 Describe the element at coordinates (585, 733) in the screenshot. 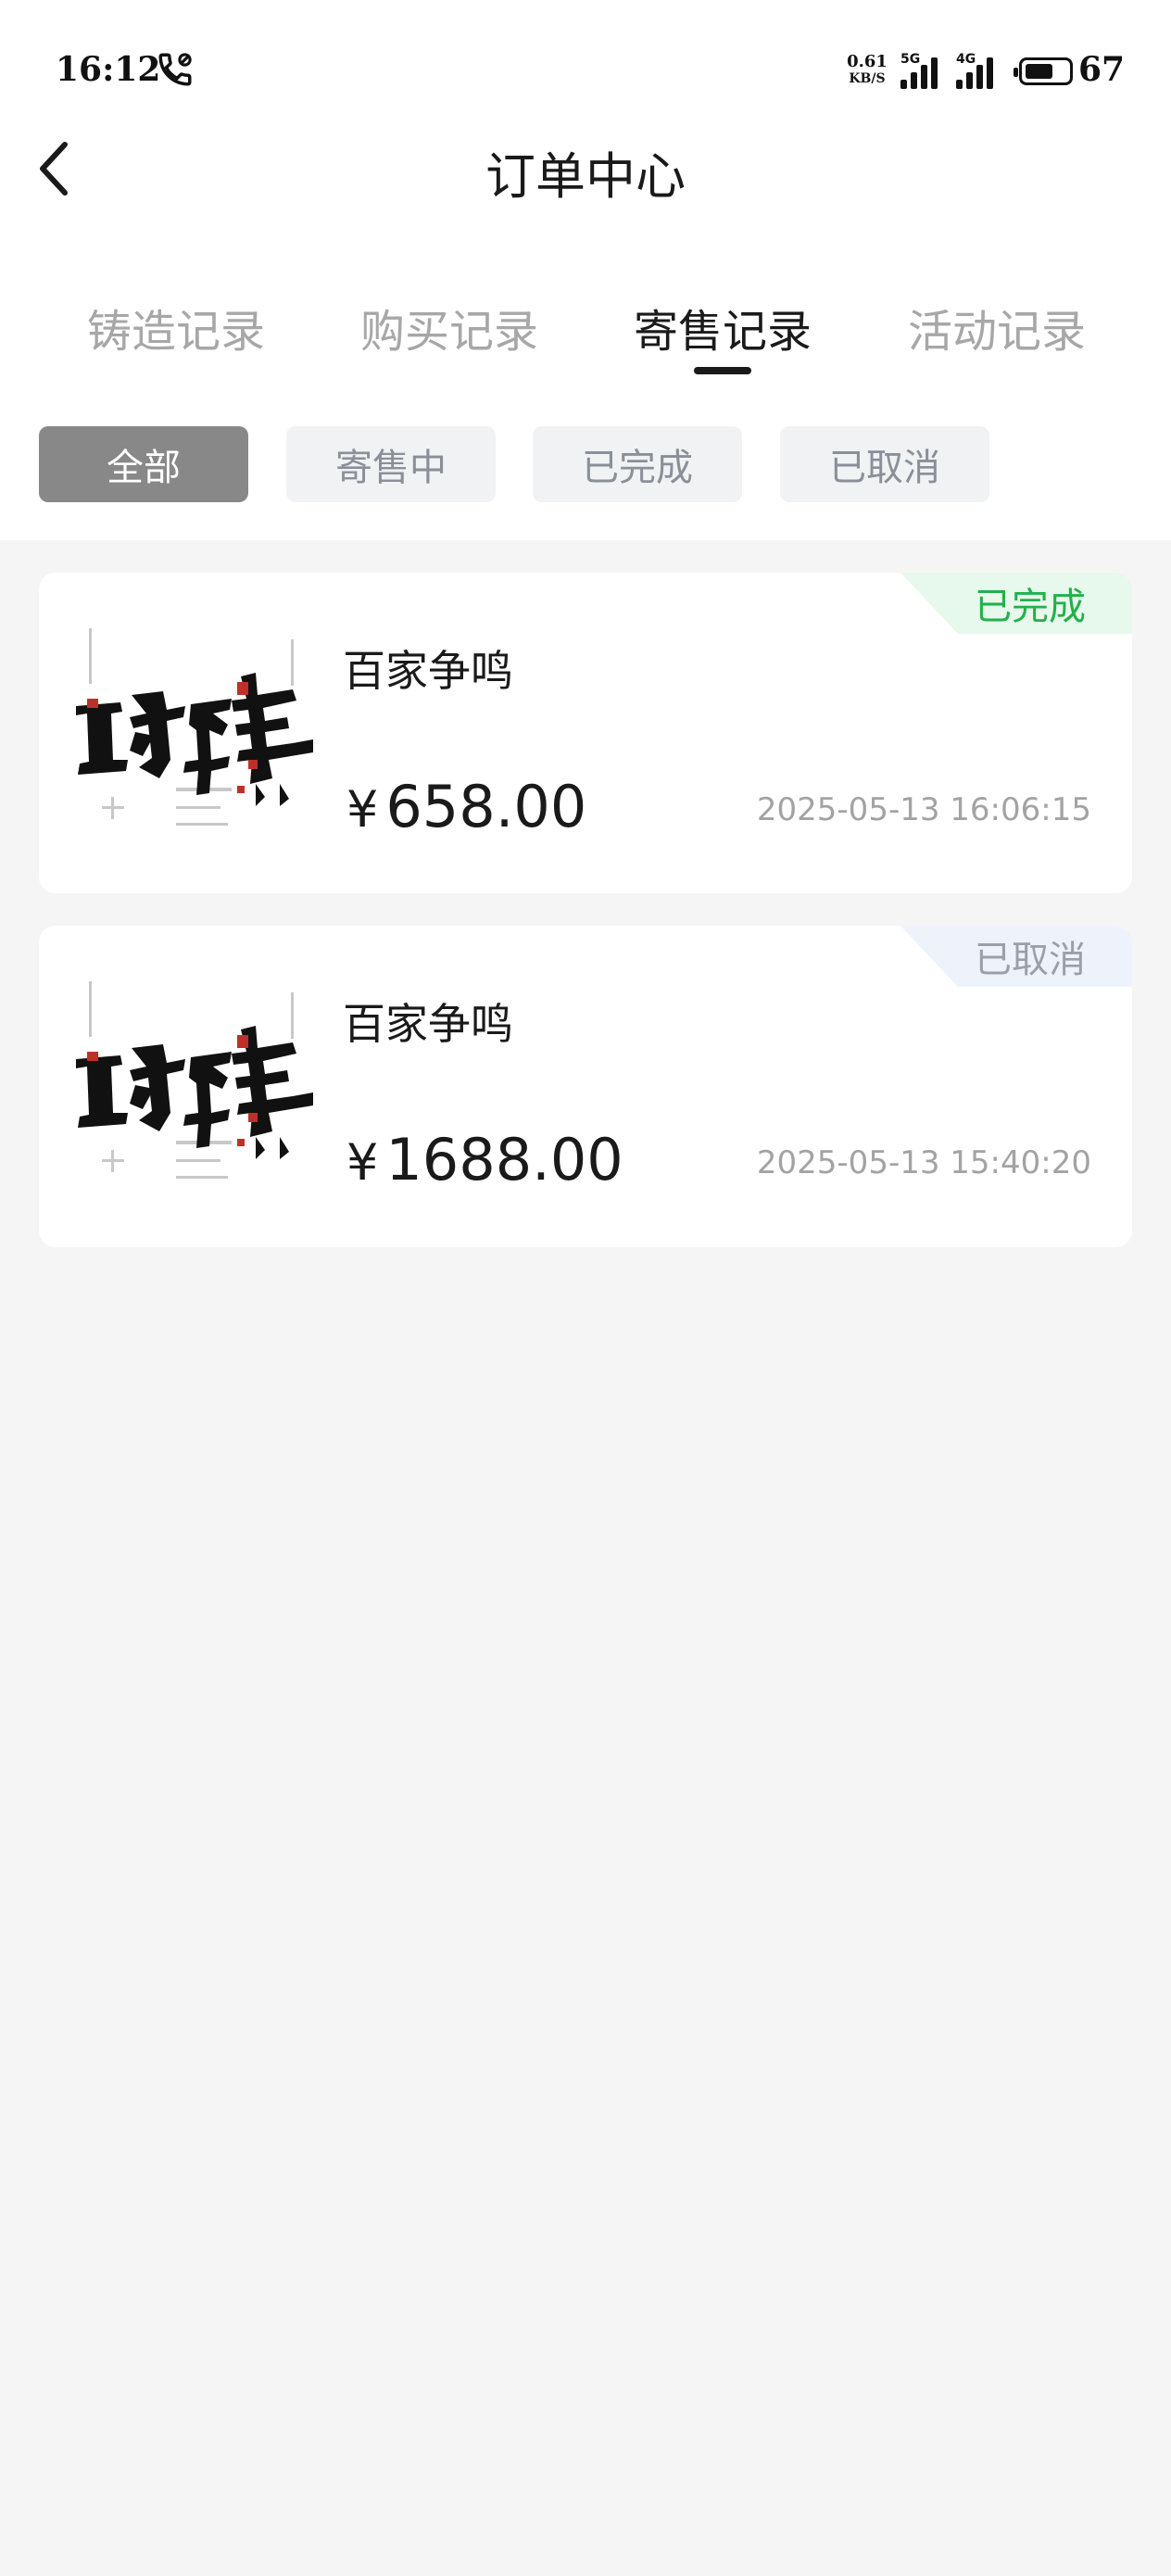

I see `order-card: 已完成 百家争鸣 ¥ 658.00 2025-05-13 16:06:15` at that location.